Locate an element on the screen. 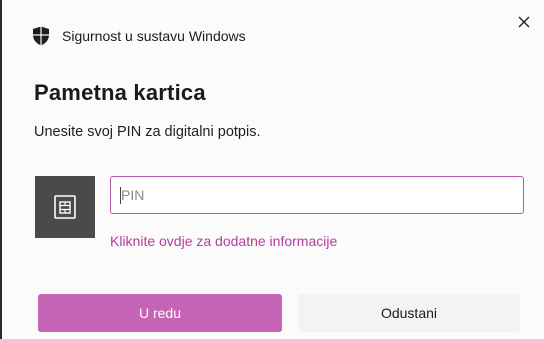 The image size is (544, 339). dialog-title: Pametna kartica is located at coordinates (120, 92).